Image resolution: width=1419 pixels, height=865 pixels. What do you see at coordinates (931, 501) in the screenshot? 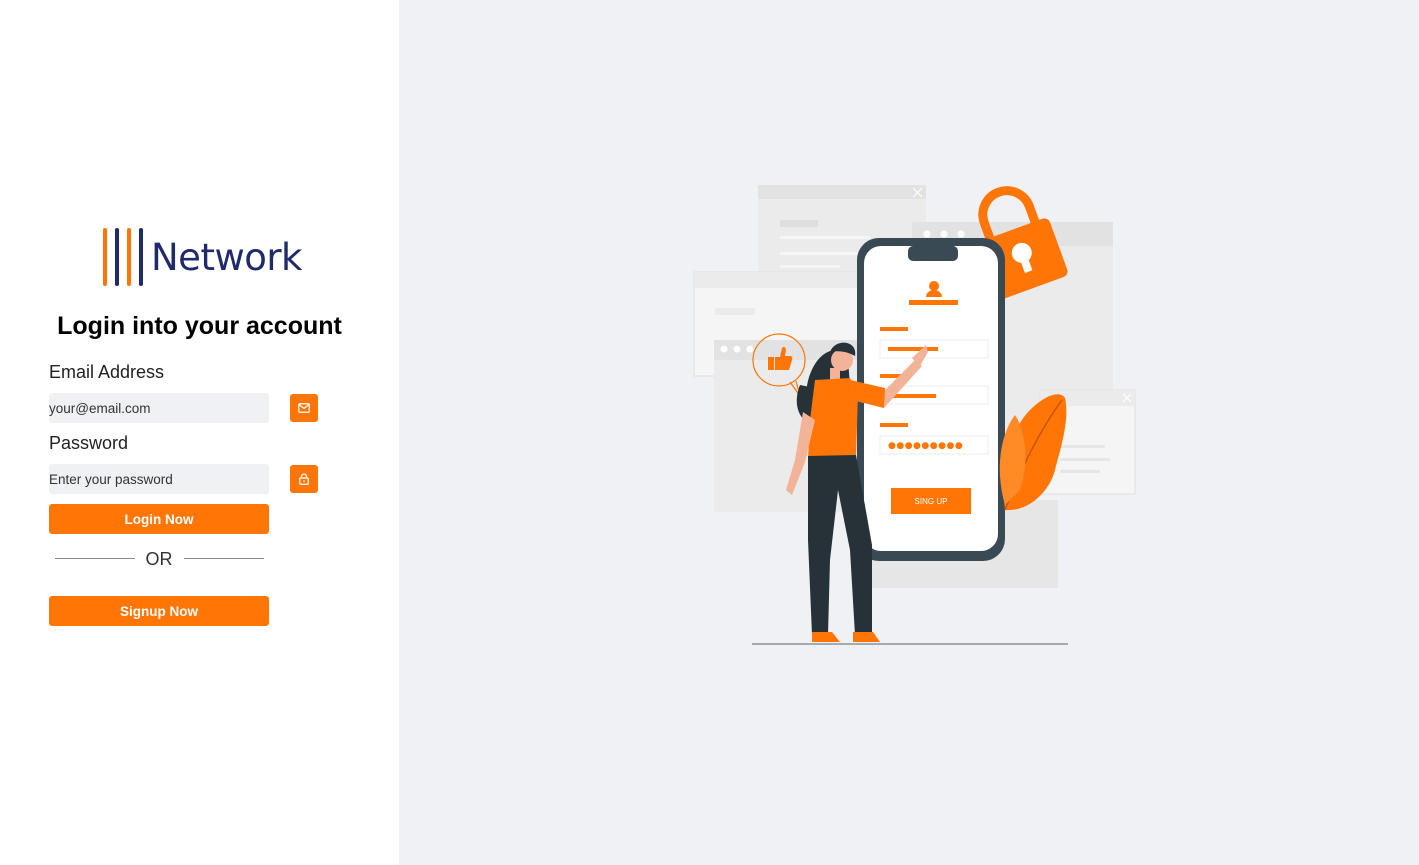
I see `phone-signup-label: SING UP` at bounding box center [931, 501].